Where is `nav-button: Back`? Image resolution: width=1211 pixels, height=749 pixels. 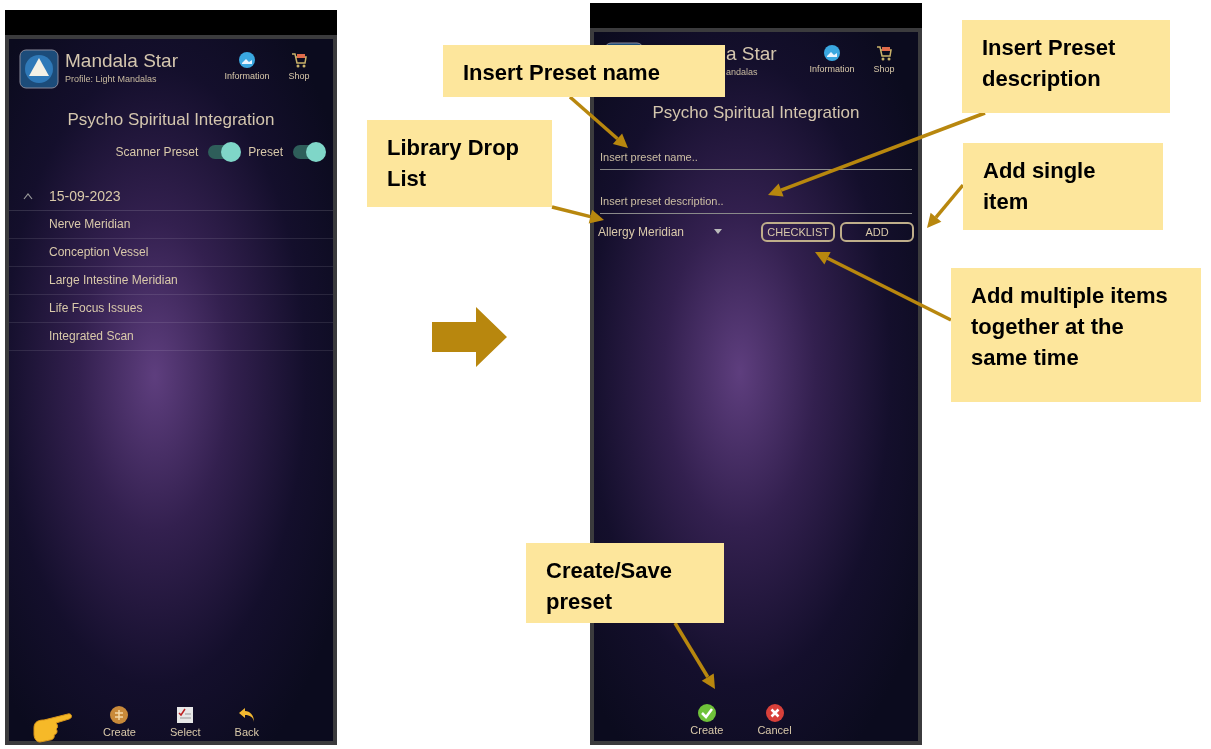 nav-button: Back is located at coordinates (247, 722).